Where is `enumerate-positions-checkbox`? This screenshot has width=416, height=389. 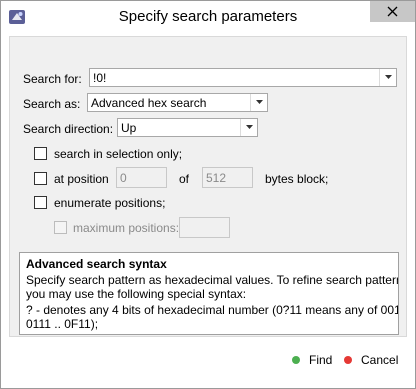 enumerate-positions-checkbox is located at coordinates (40, 202).